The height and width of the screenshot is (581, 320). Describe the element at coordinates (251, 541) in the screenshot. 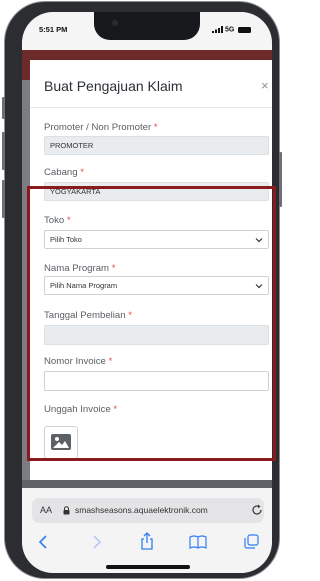

I see `tabs-icon` at that location.